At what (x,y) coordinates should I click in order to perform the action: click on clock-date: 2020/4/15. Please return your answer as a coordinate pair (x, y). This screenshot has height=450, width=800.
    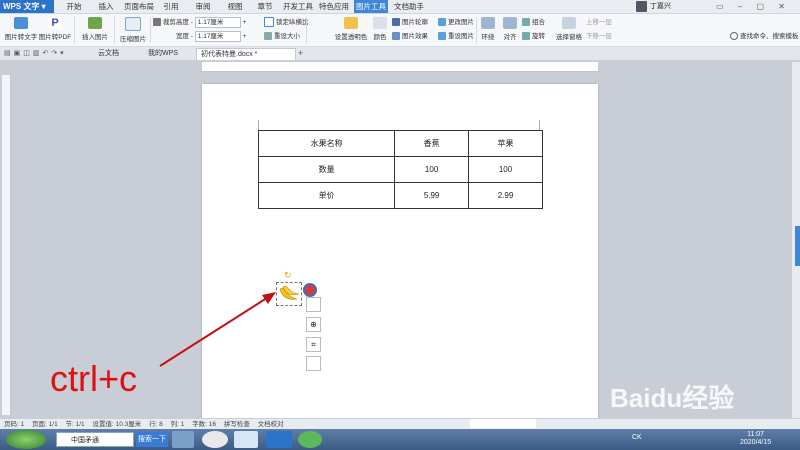
    Looking at the image, I should click on (756, 442).